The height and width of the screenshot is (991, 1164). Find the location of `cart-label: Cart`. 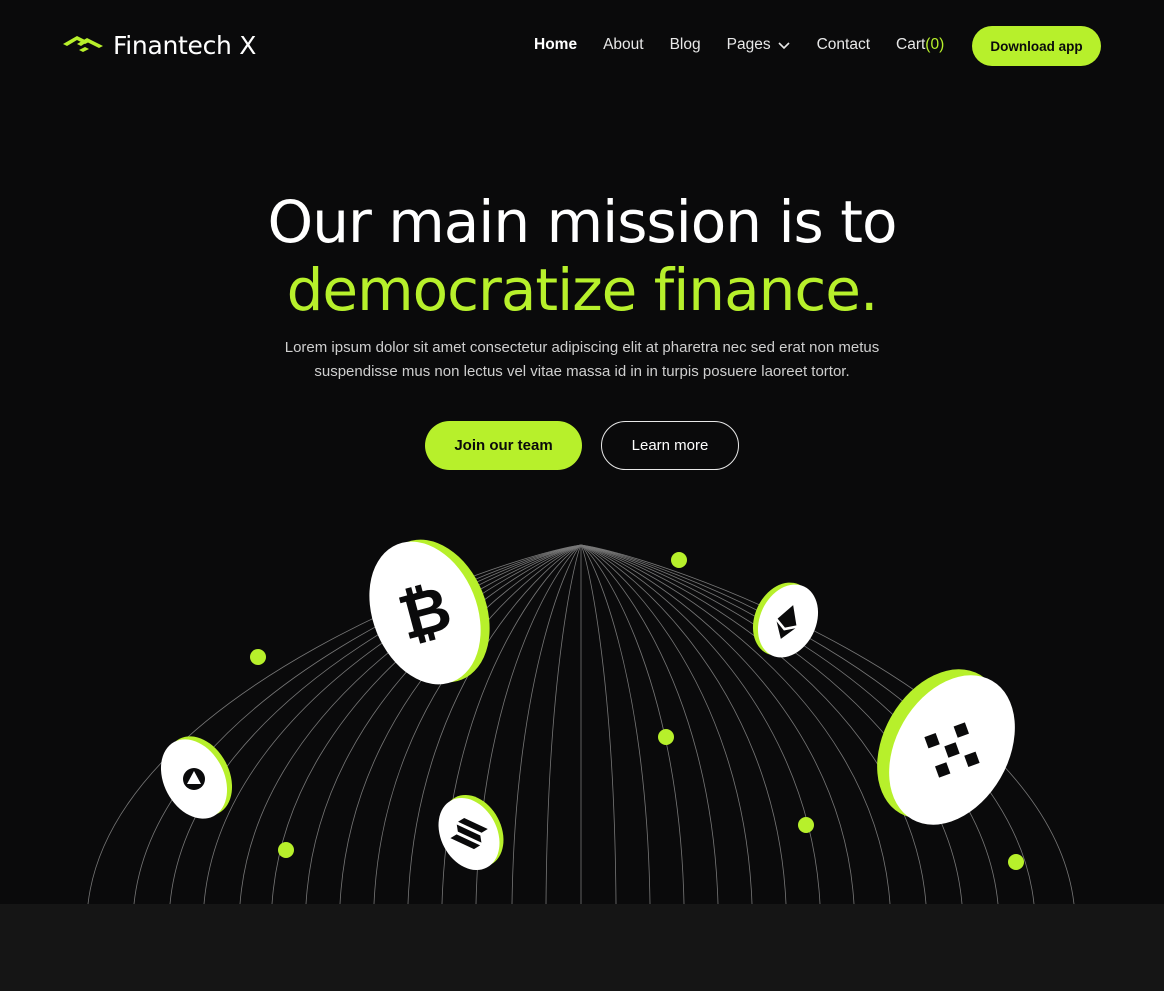

cart-label: Cart is located at coordinates (911, 44).